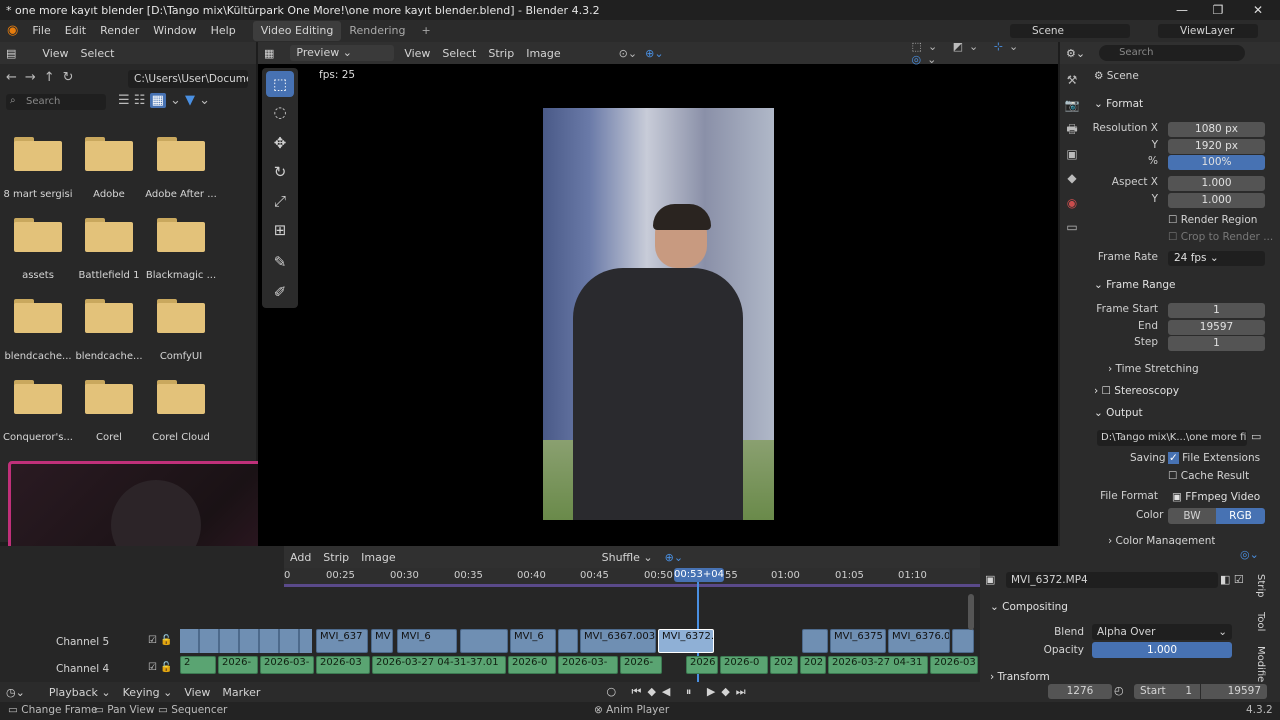 Image resolution: width=1280 pixels, height=720 pixels. Describe the element at coordinates (1172, 53) in the screenshot. I see `properties-search-input: Search` at that location.